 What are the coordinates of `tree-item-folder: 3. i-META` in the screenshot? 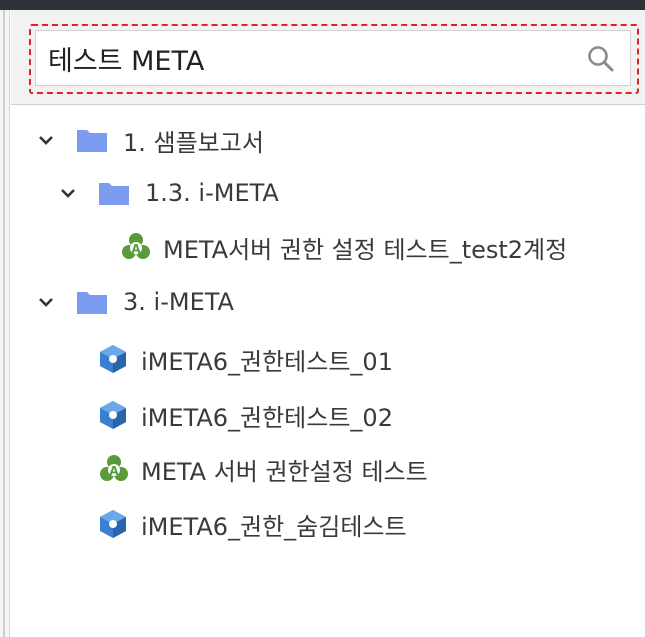 It's located at (134, 302).